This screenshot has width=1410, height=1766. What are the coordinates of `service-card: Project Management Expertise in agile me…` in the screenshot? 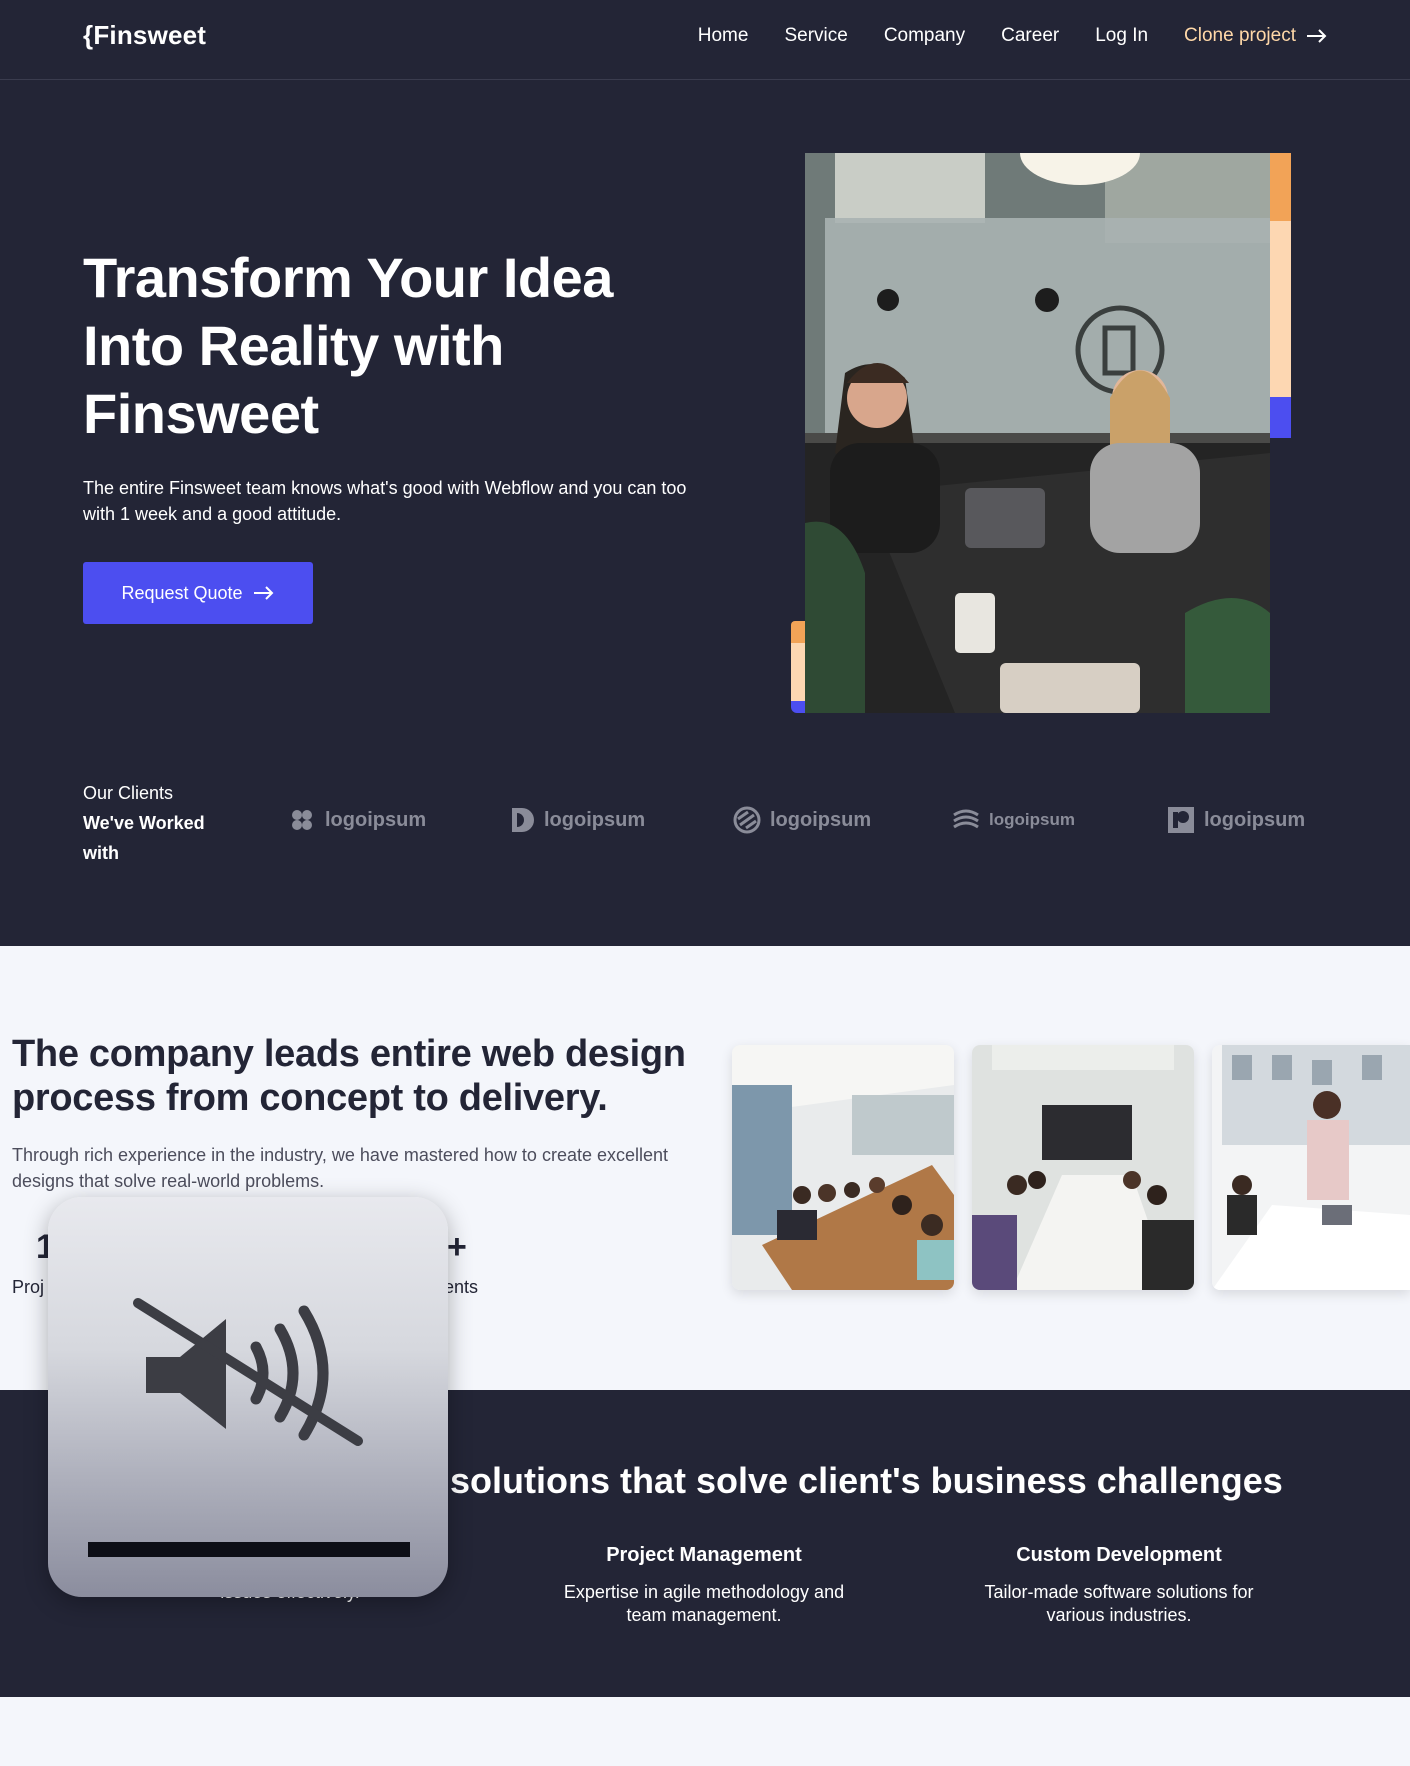 It's located at (704, 1585).